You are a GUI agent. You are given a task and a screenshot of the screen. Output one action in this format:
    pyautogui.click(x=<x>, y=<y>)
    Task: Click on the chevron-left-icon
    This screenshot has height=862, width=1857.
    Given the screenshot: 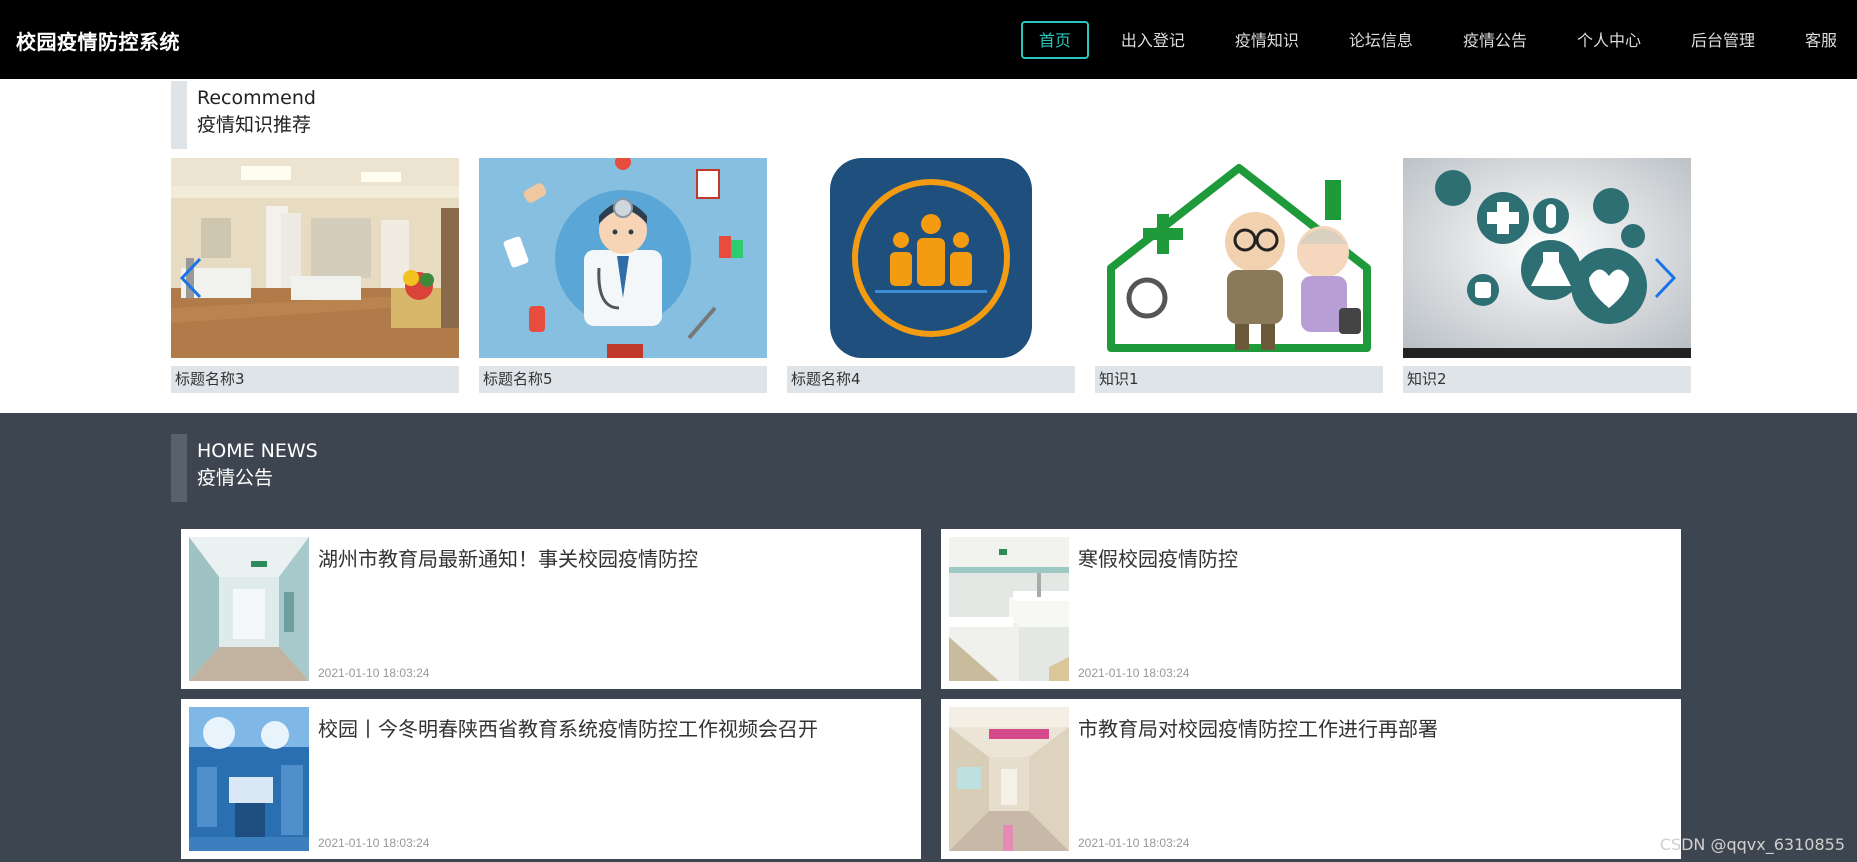 What is the action you would take?
    pyautogui.click(x=190, y=278)
    